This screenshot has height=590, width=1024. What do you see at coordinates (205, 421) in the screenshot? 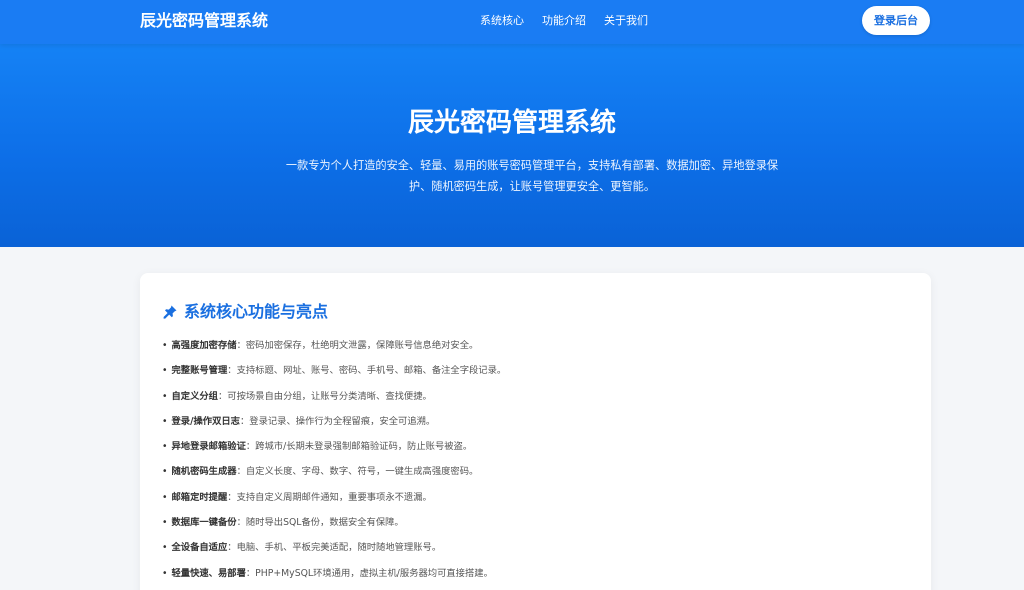
I see `feature-label: 登录/操作双日志` at bounding box center [205, 421].